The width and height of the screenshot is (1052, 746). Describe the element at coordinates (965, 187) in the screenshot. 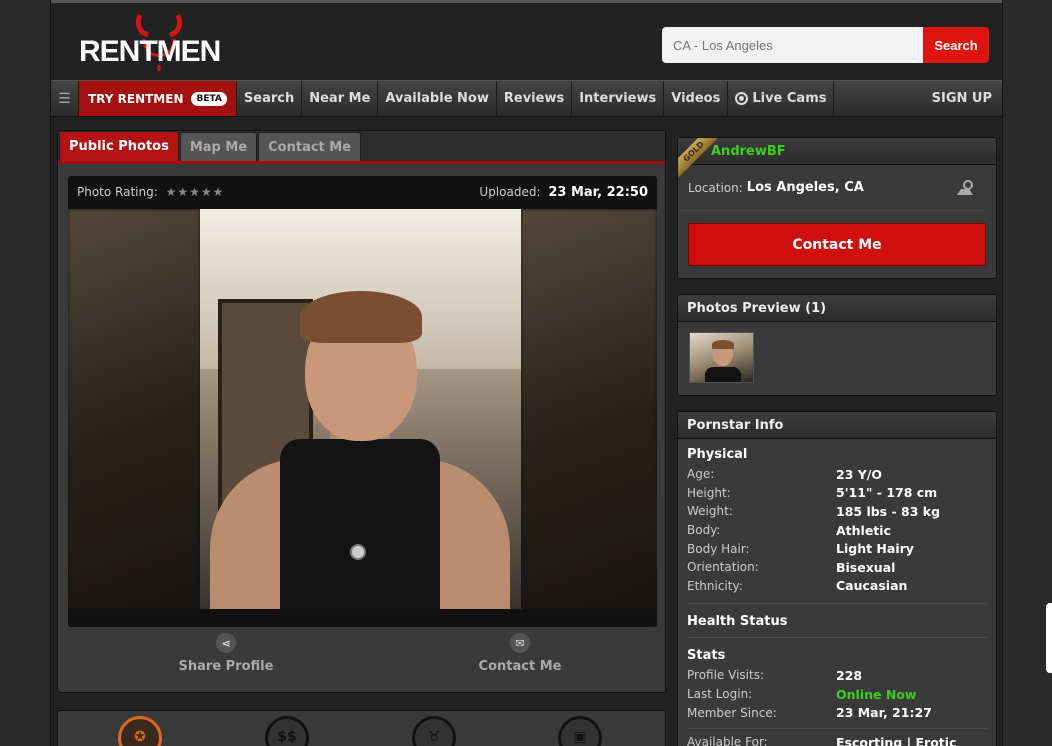

I see `map-pin-icon` at that location.